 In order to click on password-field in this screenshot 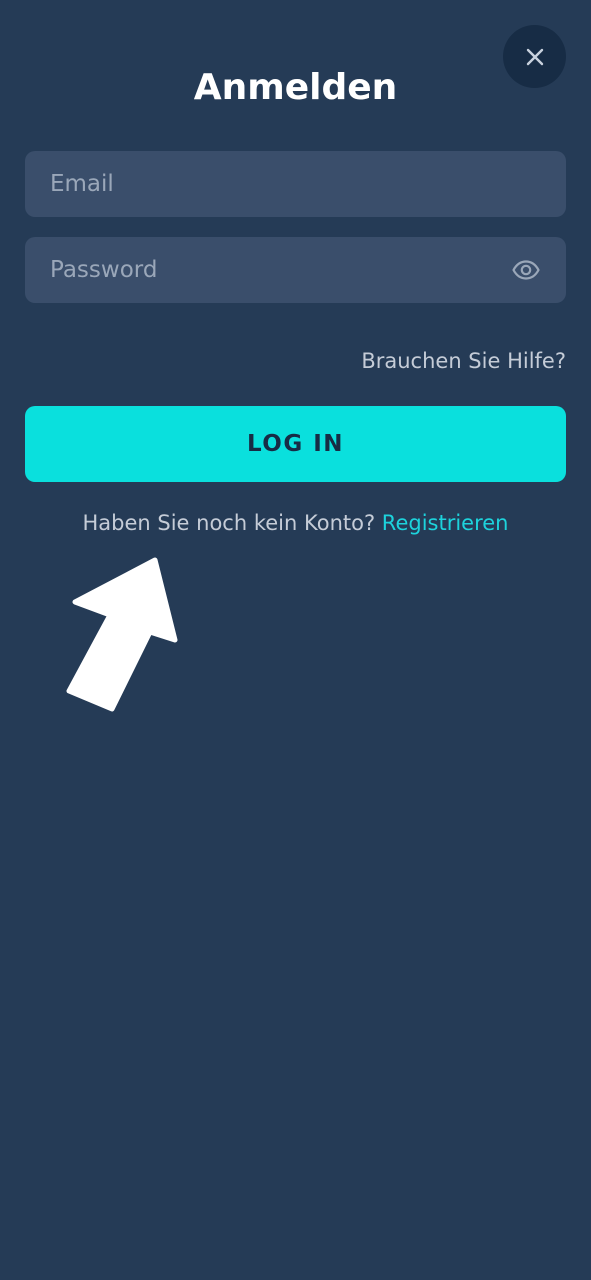, I will do `click(295, 270)`.